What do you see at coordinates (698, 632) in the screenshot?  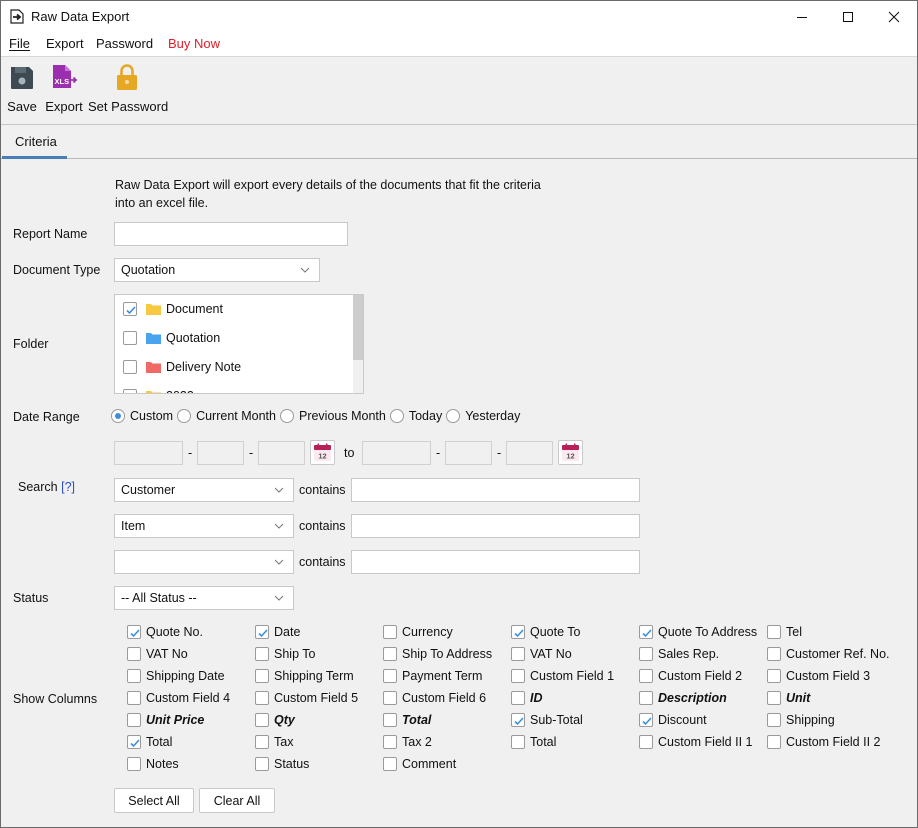 I see `column-option: Quote To Address` at bounding box center [698, 632].